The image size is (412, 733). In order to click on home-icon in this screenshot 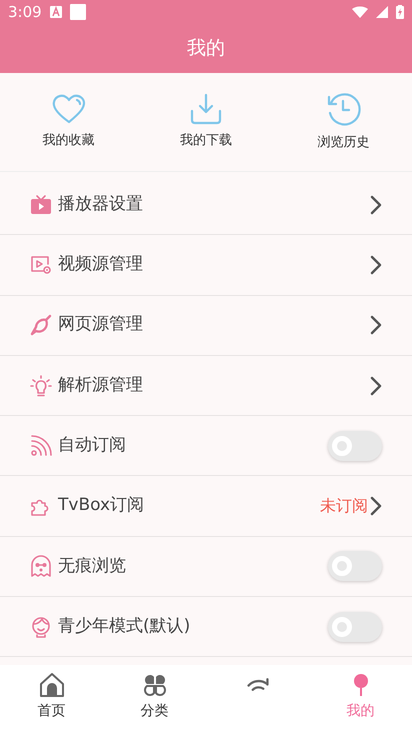, I will do `click(52, 685)`.